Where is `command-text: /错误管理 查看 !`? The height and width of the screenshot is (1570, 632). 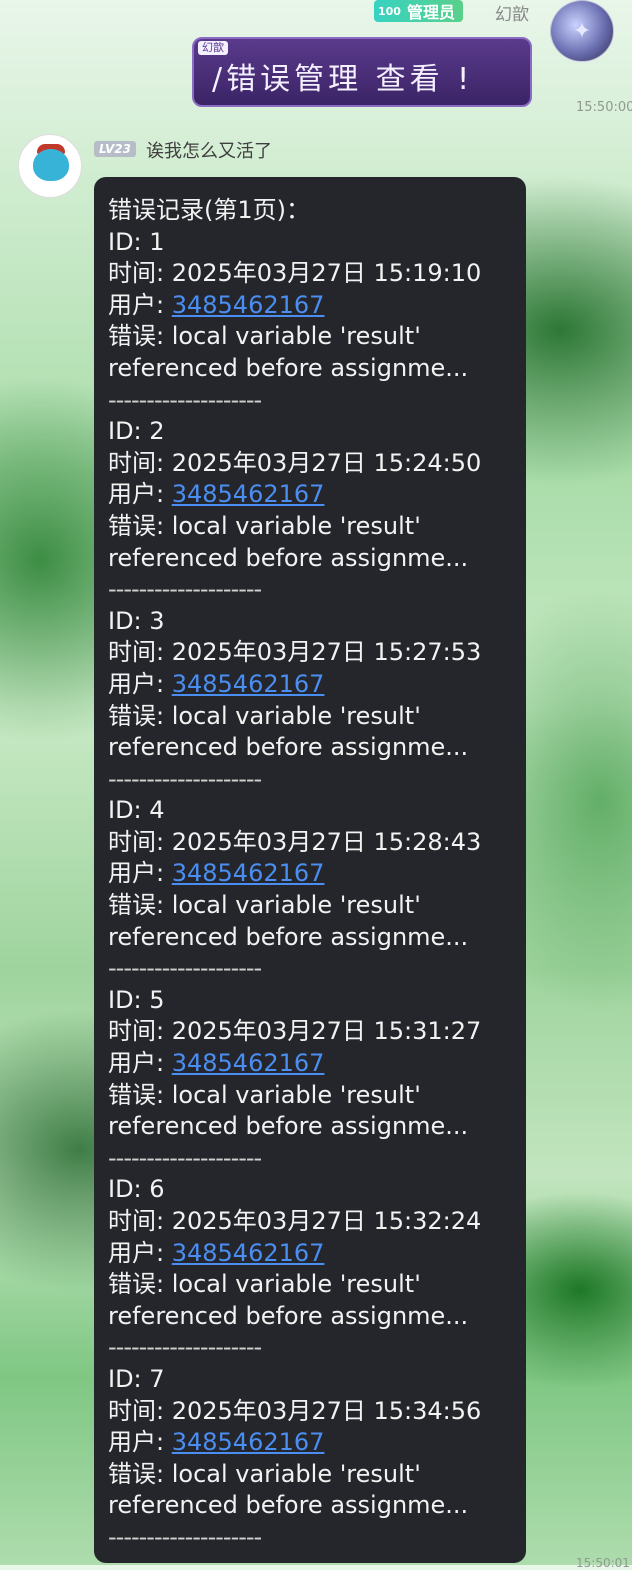
command-text: /错误管理 查看 ! is located at coordinates (343, 79).